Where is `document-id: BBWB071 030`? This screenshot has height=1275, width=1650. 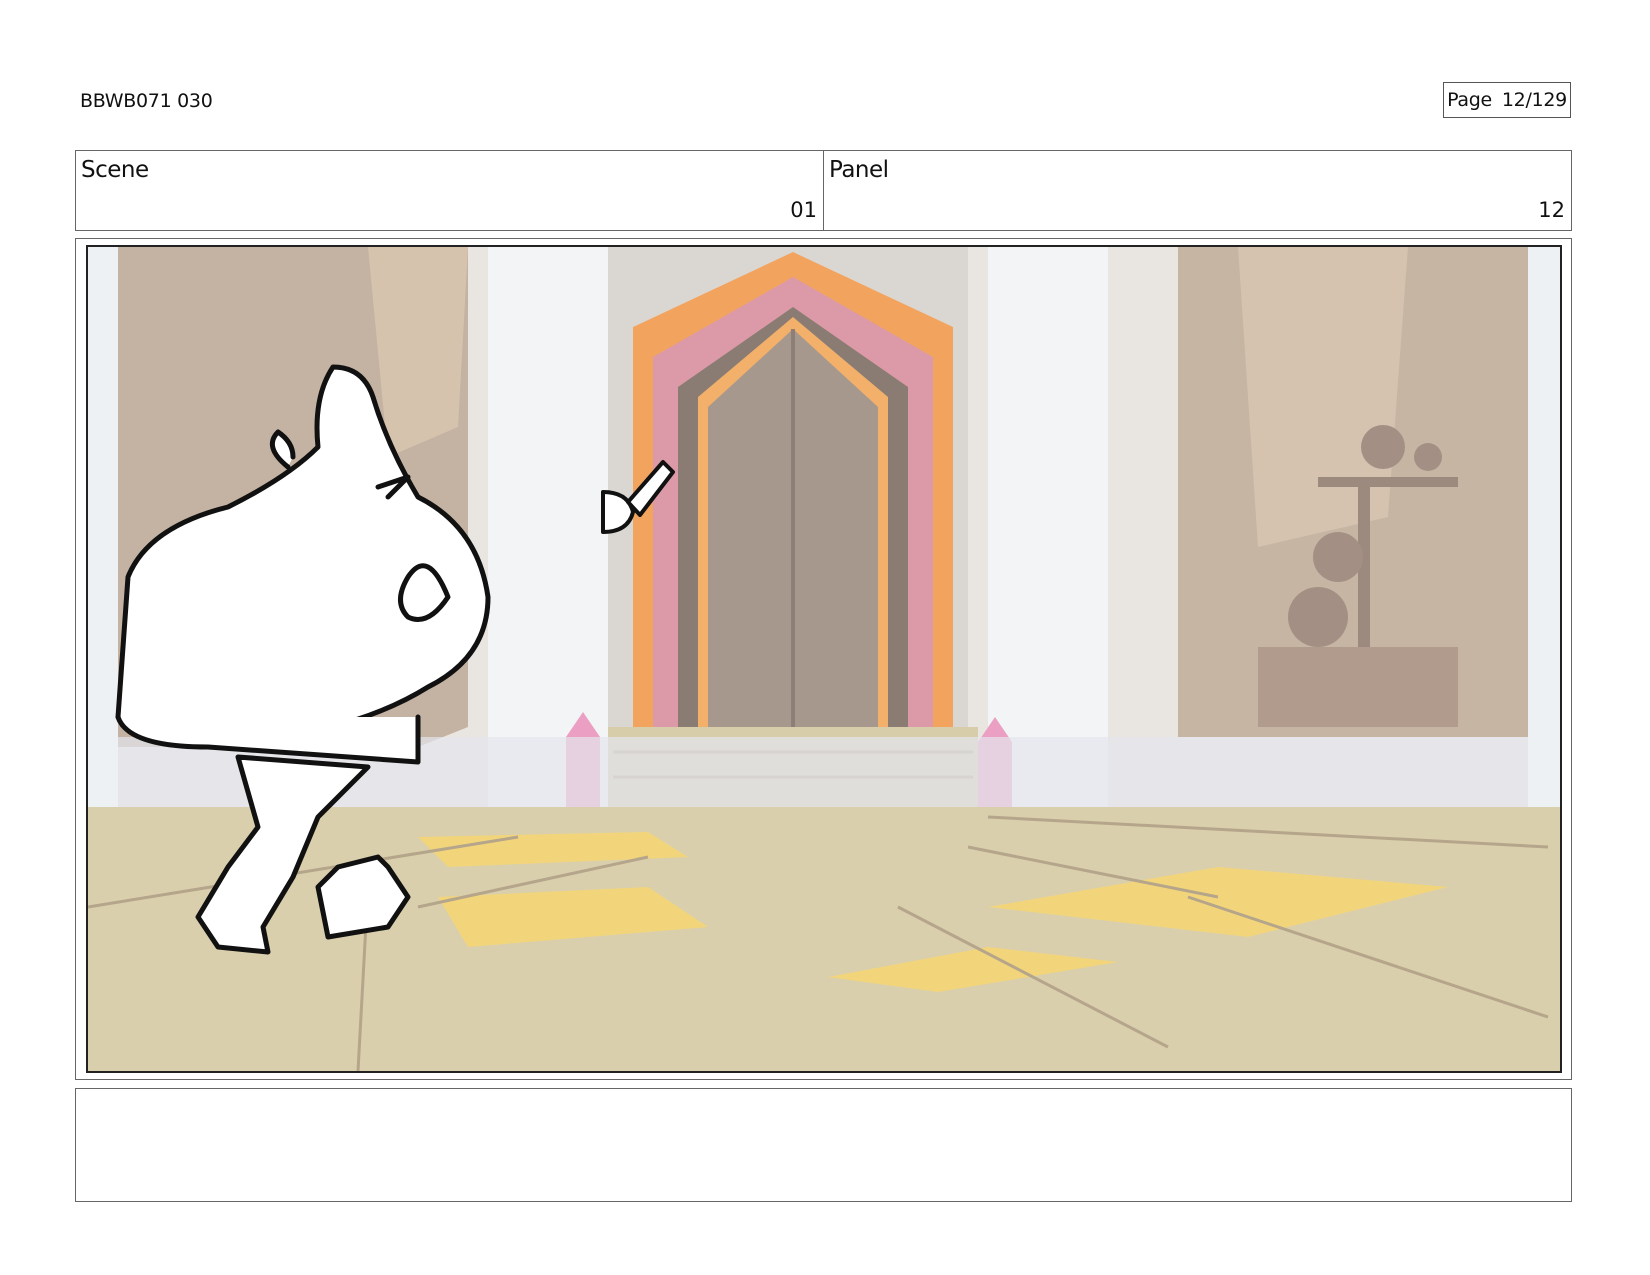
document-id: BBWB071 030 is located at coordinates (146, 101).